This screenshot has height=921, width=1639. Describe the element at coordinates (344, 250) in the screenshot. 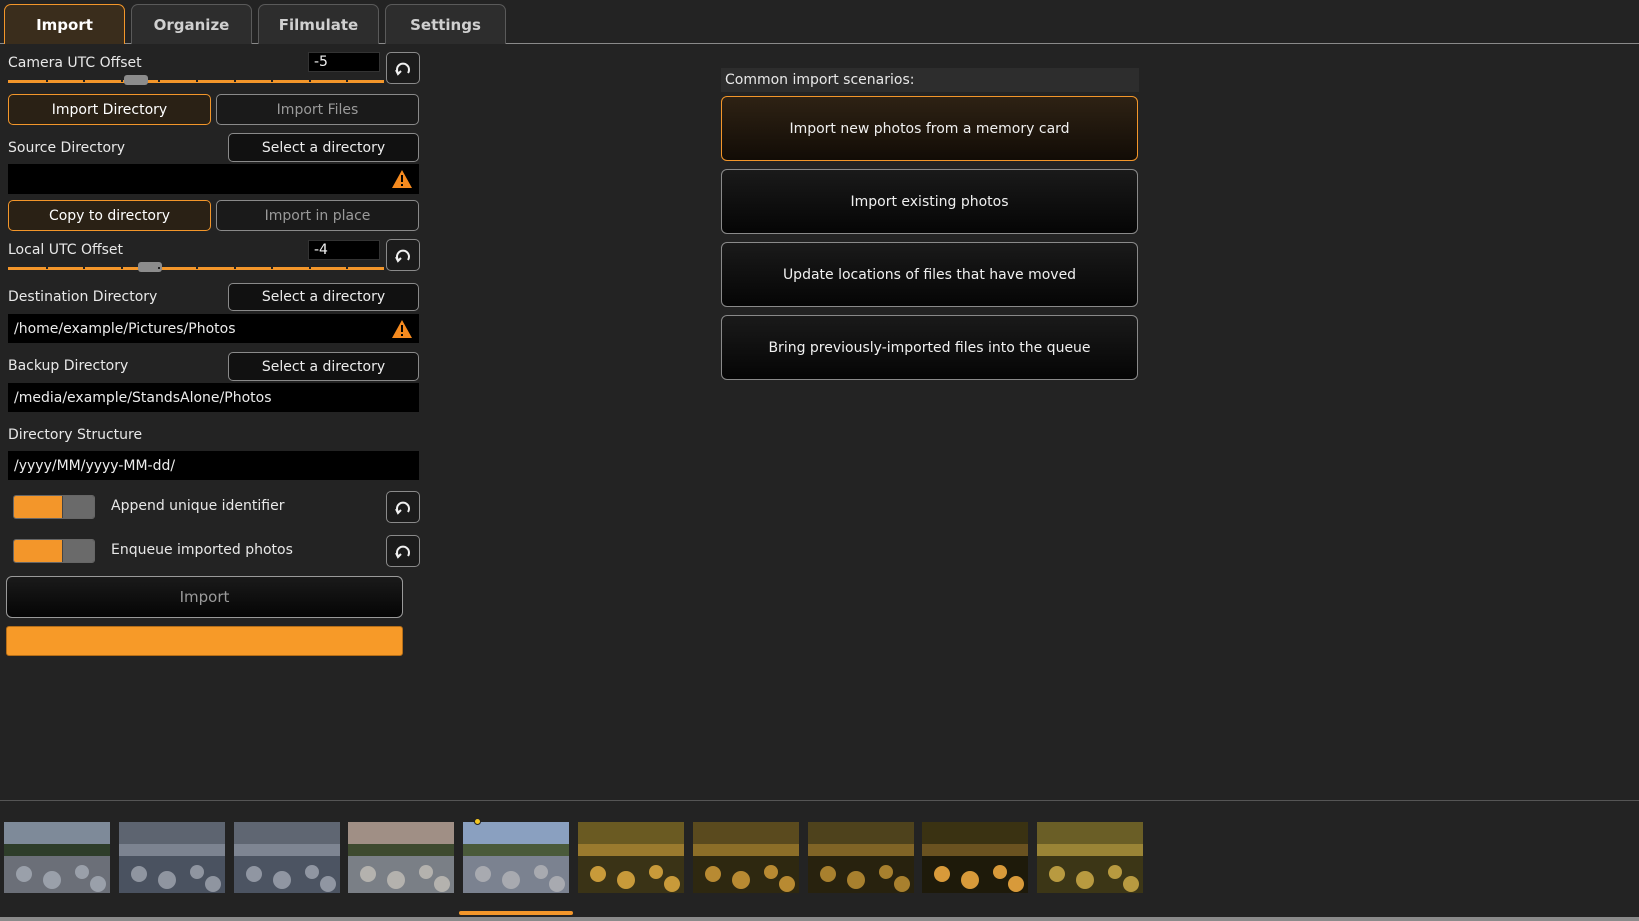

I see `local-utc-field: -4` at that location.